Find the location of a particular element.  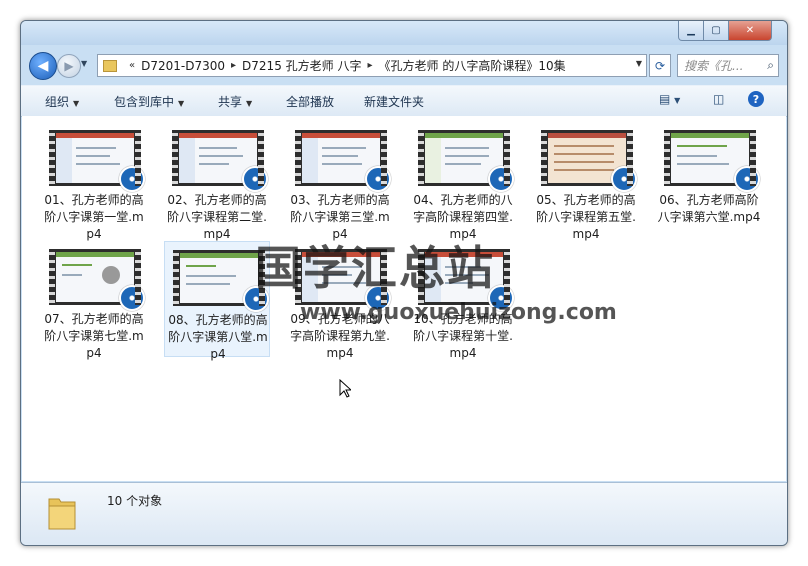

details-pane: 10 个对象 is located at coordinates (404, 513).